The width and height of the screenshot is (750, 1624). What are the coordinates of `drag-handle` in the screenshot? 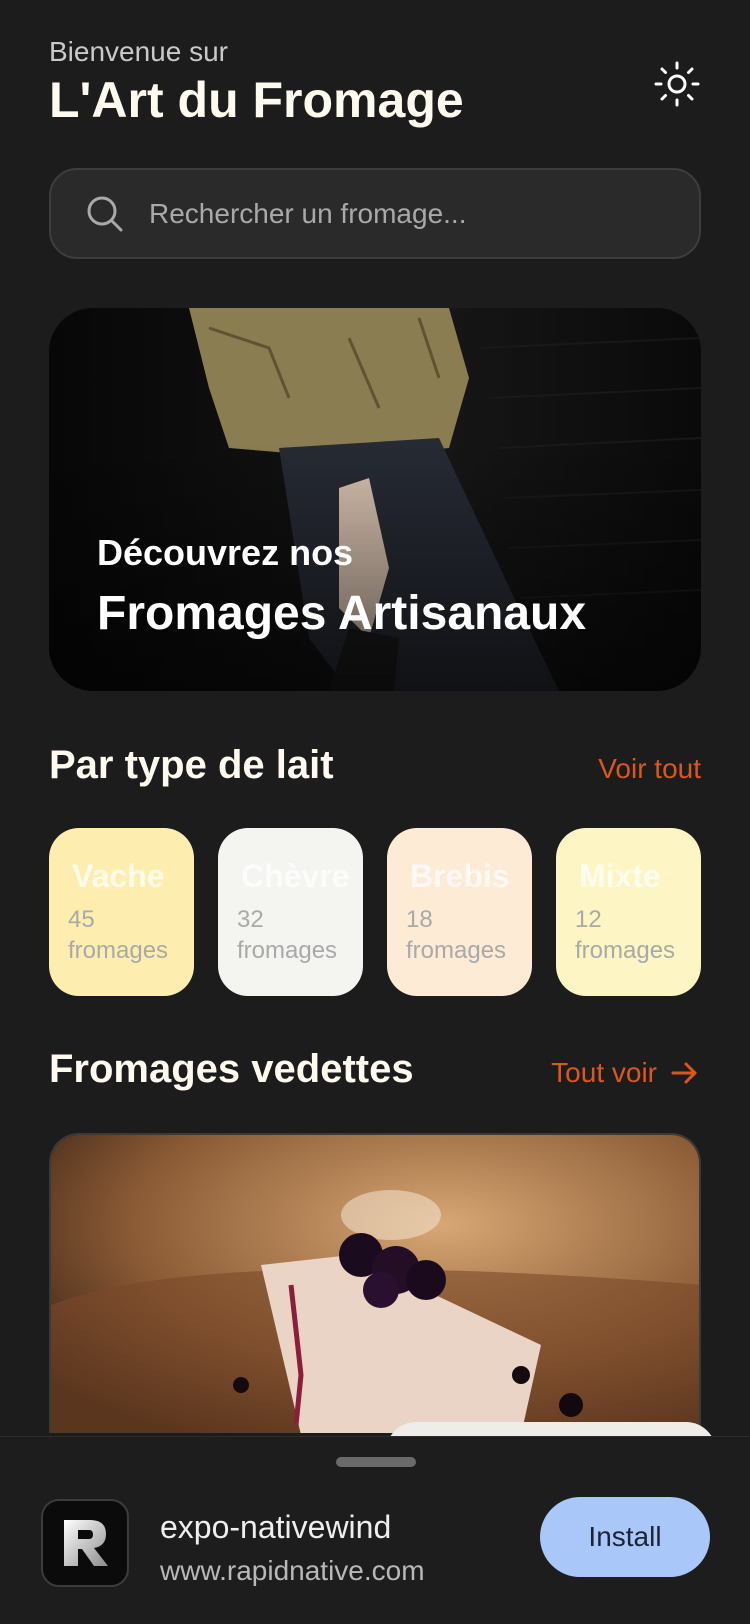 It's located at (376, 1462).